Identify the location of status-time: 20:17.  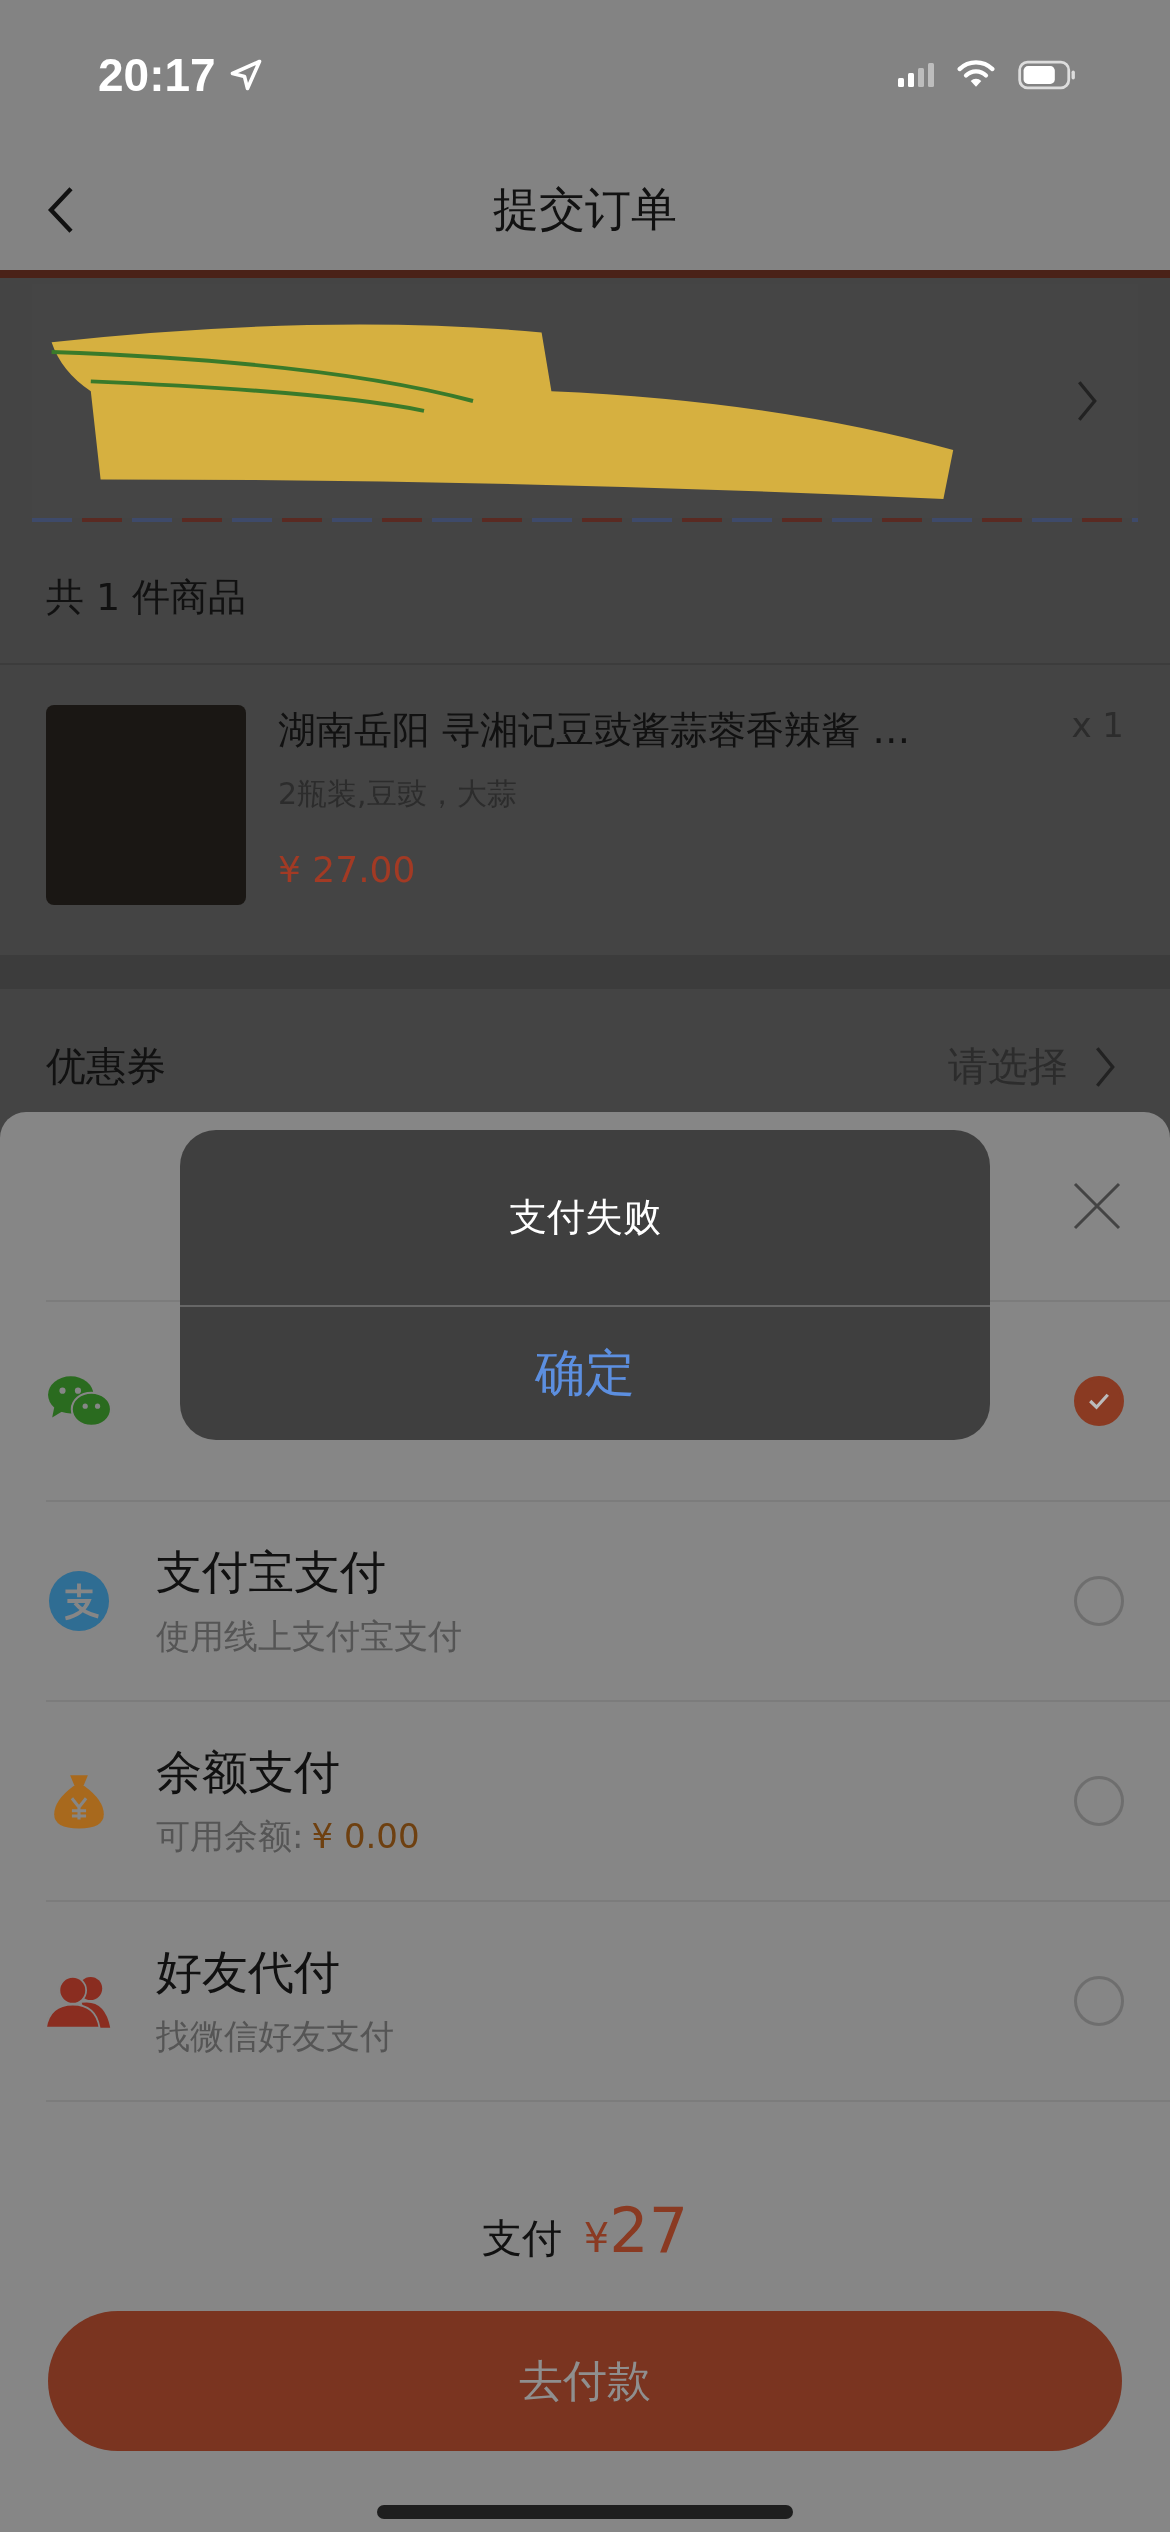
(157, 75).